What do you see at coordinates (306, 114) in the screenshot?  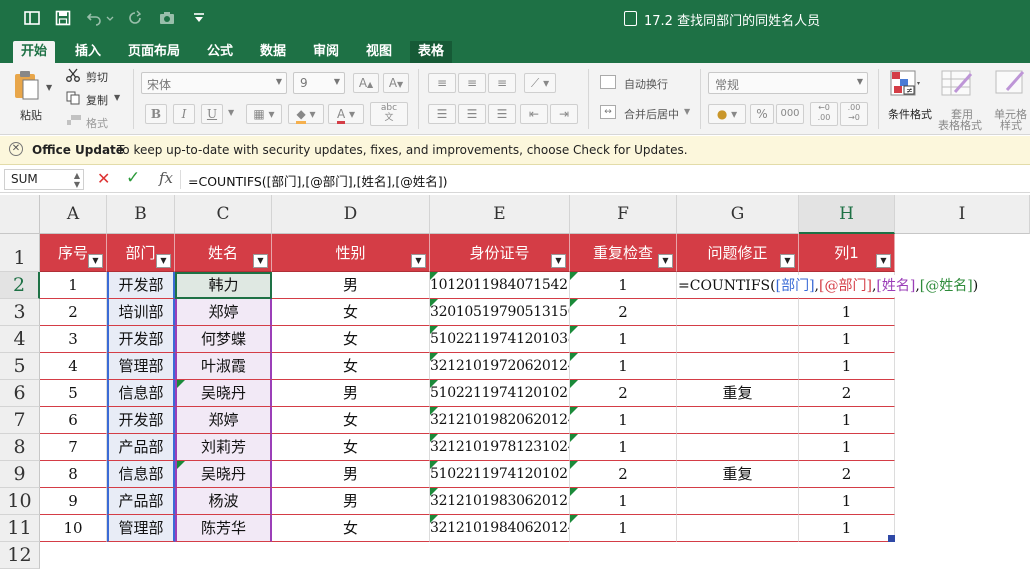 I see `fill-color-button: ◆ ▾` at bounding box center [306, 114].